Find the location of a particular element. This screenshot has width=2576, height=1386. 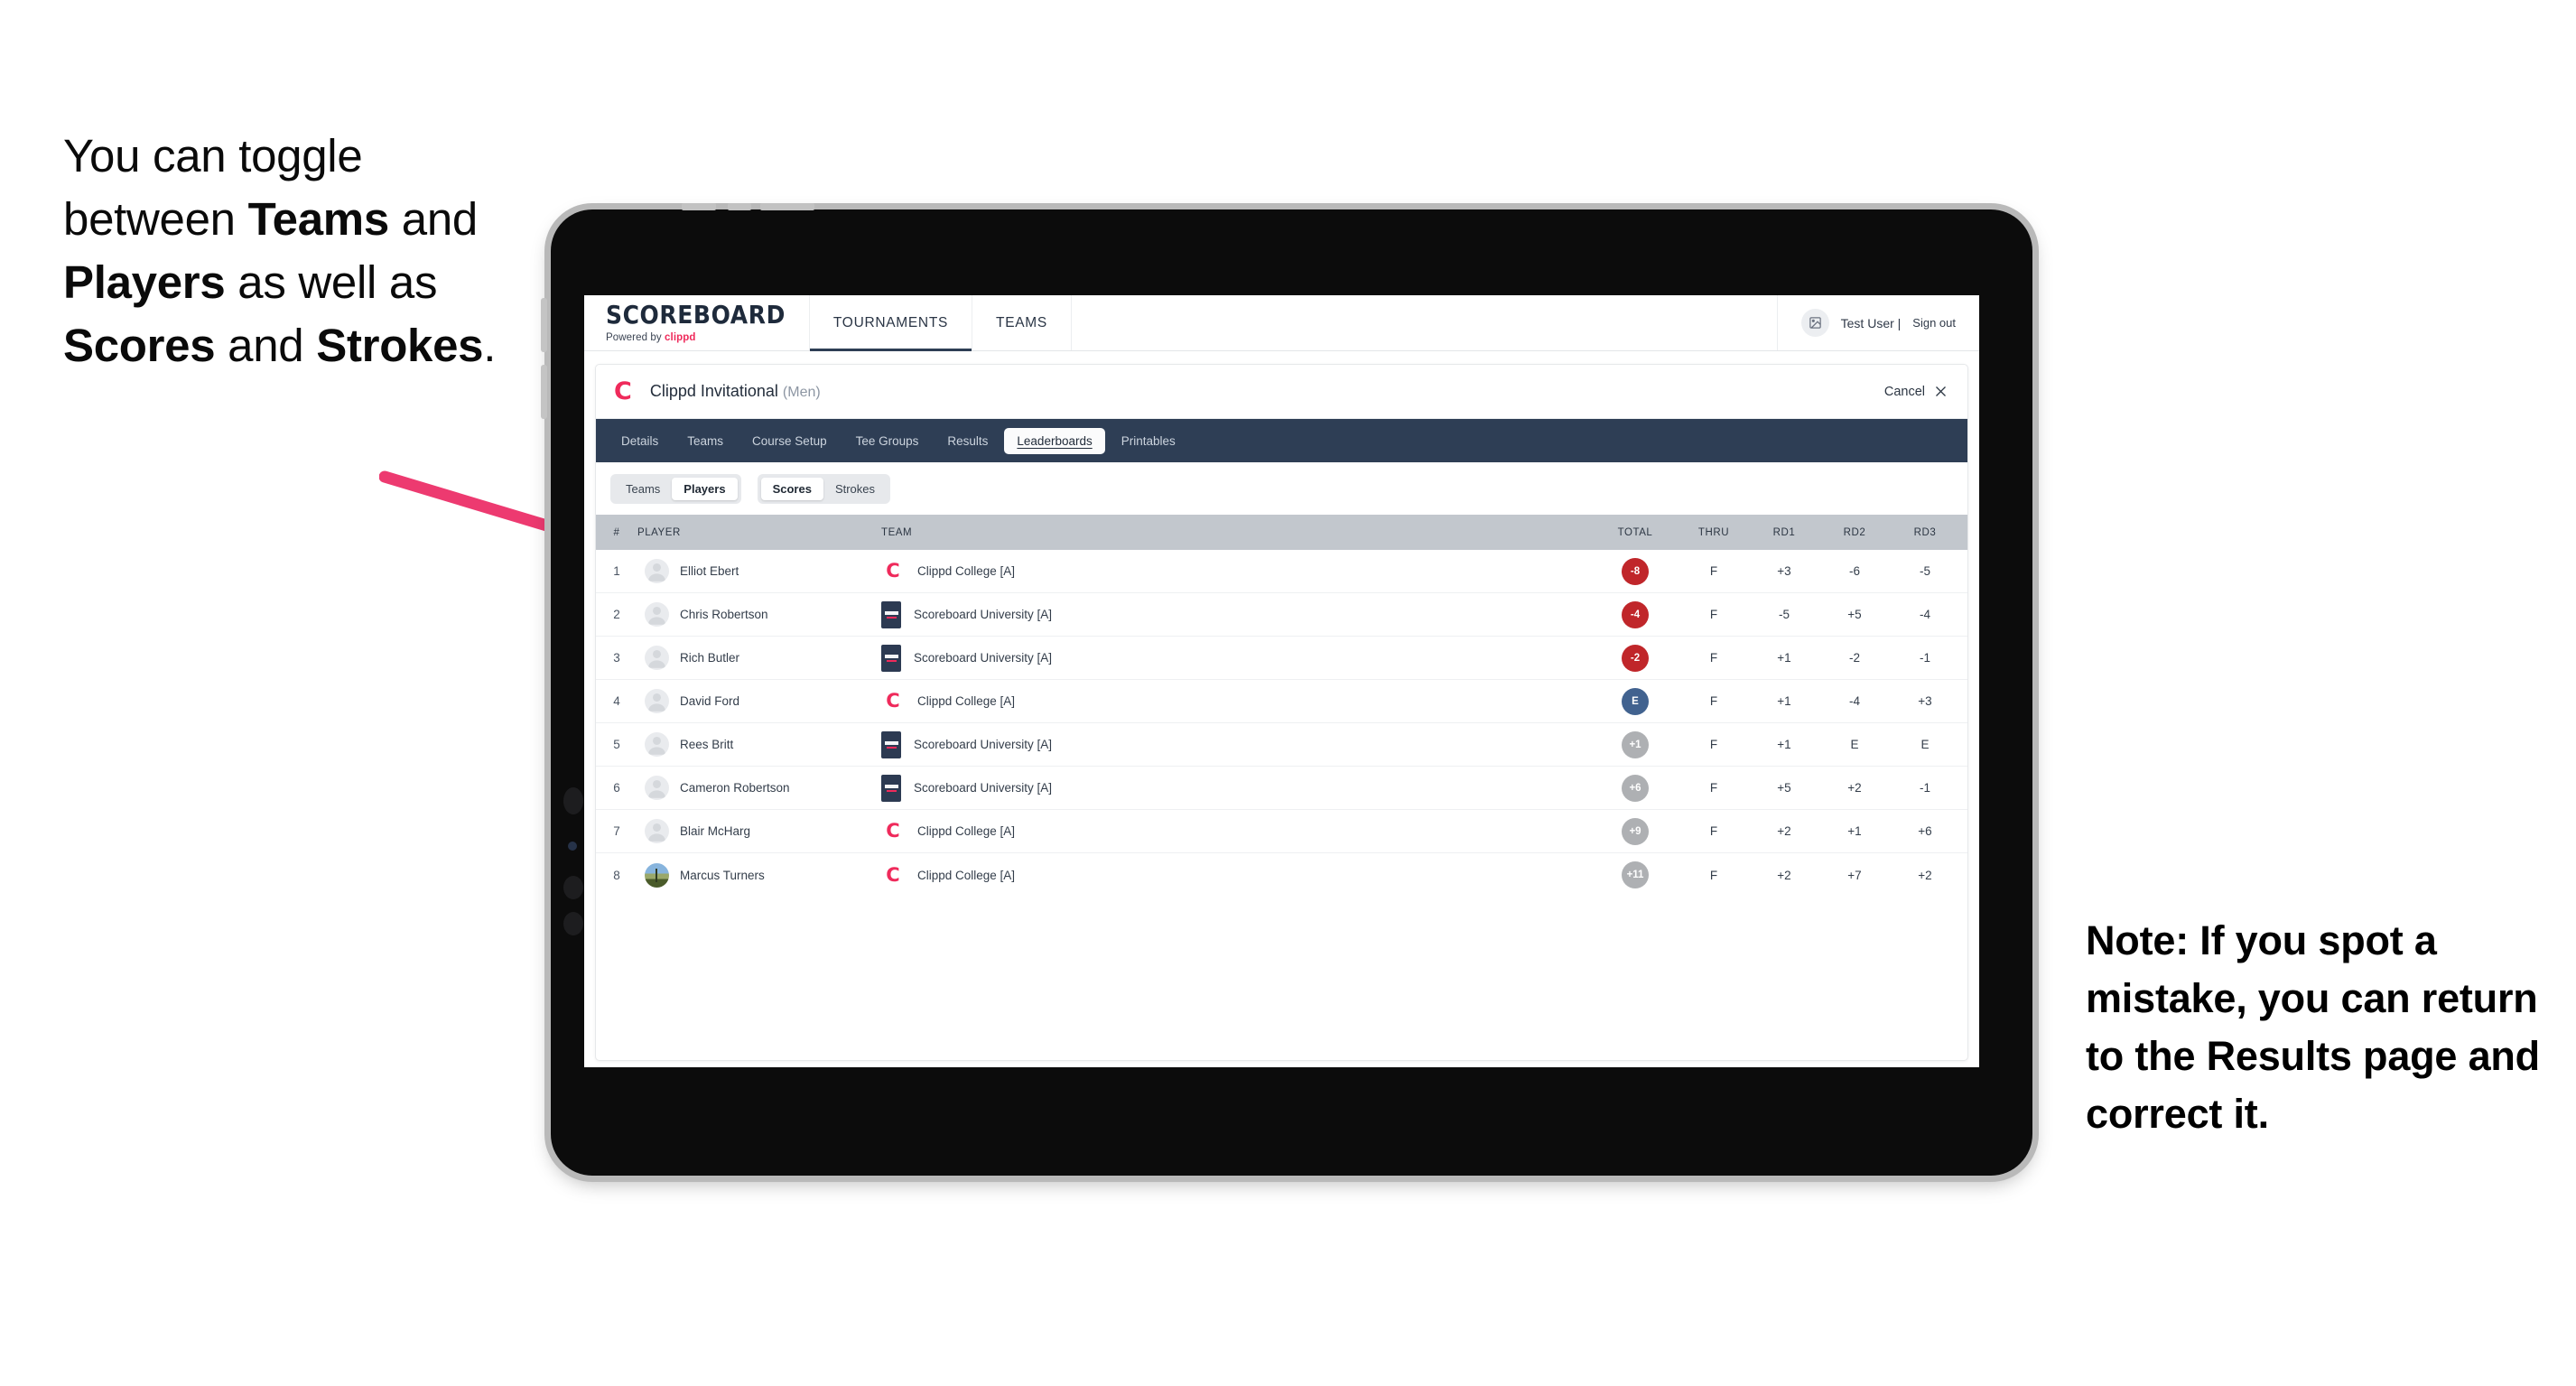

cell-rd3: -4 is located at coordinates (1924, 615).